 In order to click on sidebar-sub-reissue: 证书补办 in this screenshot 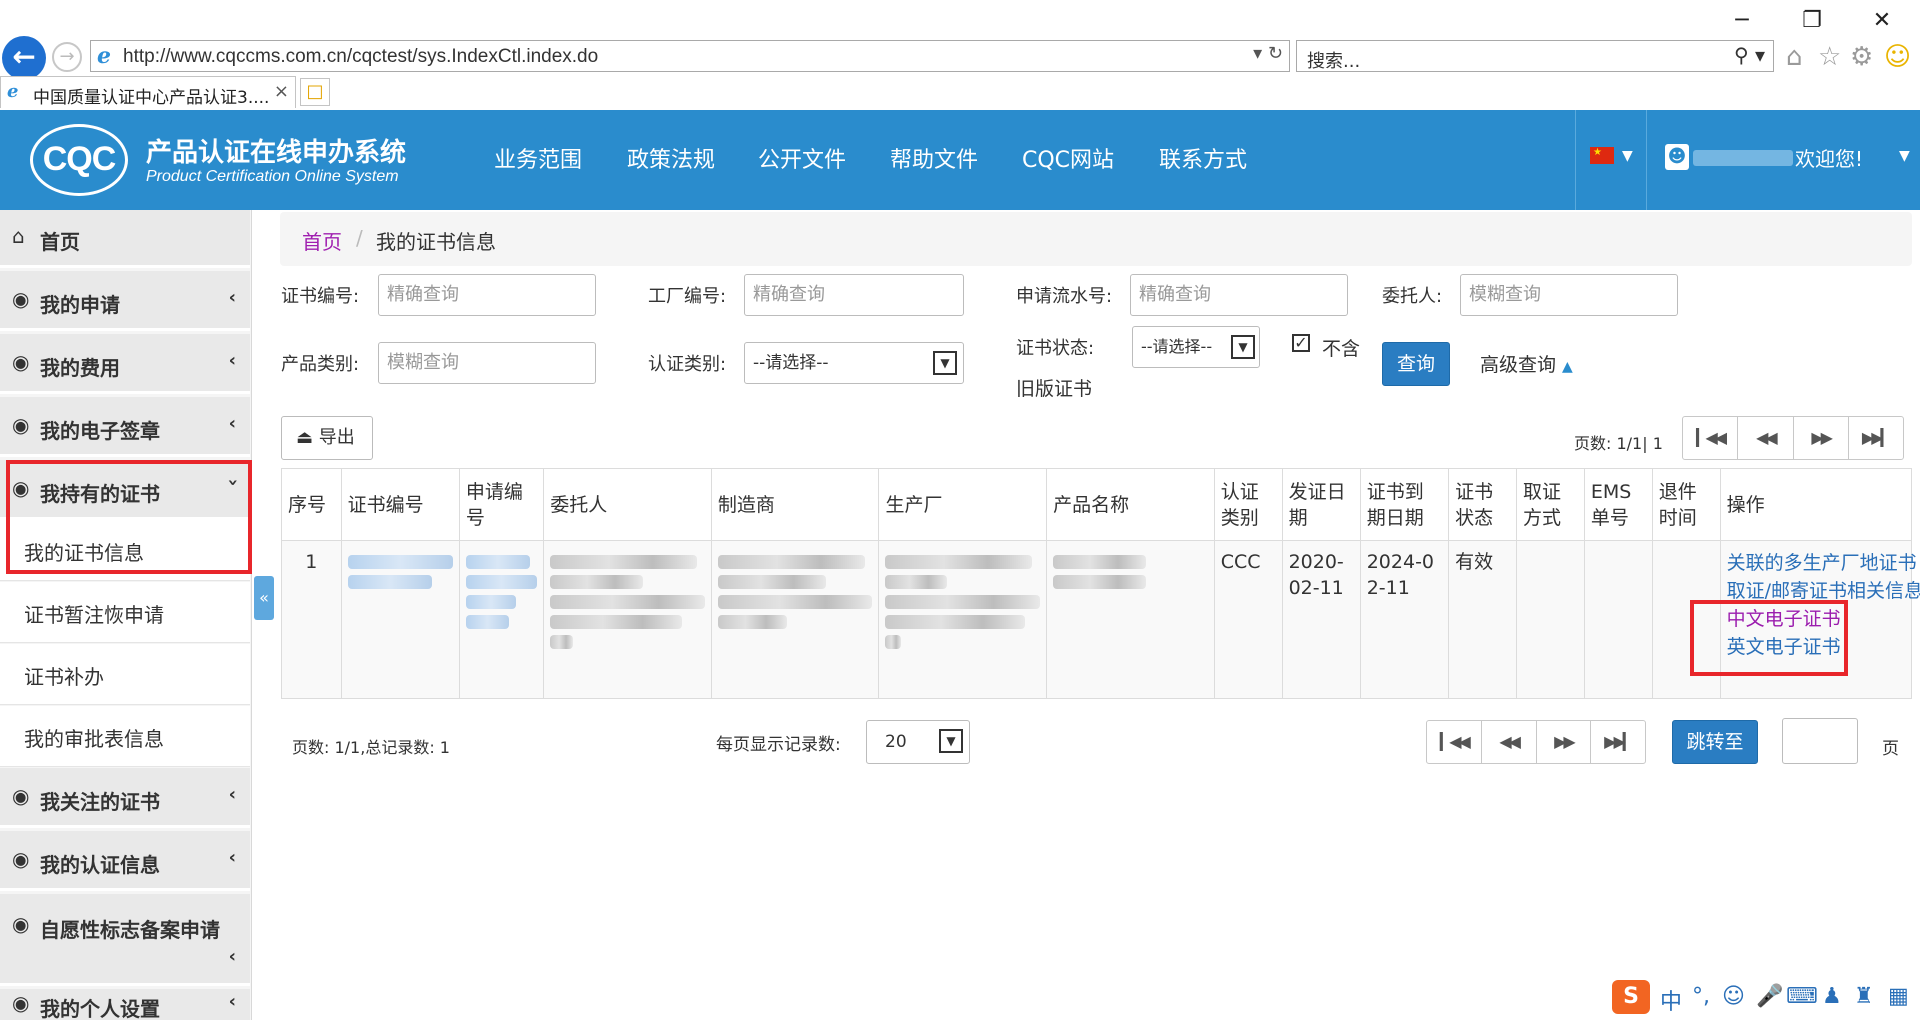, I will do `click(125, 674)`.